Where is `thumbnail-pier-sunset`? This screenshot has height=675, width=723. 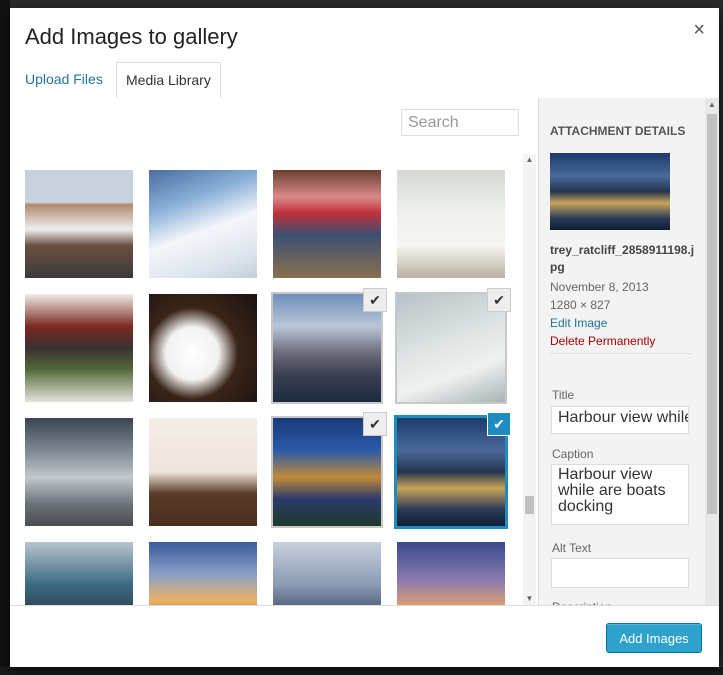 thumbnail-pier-sunset is located at coordinates (451, 573).